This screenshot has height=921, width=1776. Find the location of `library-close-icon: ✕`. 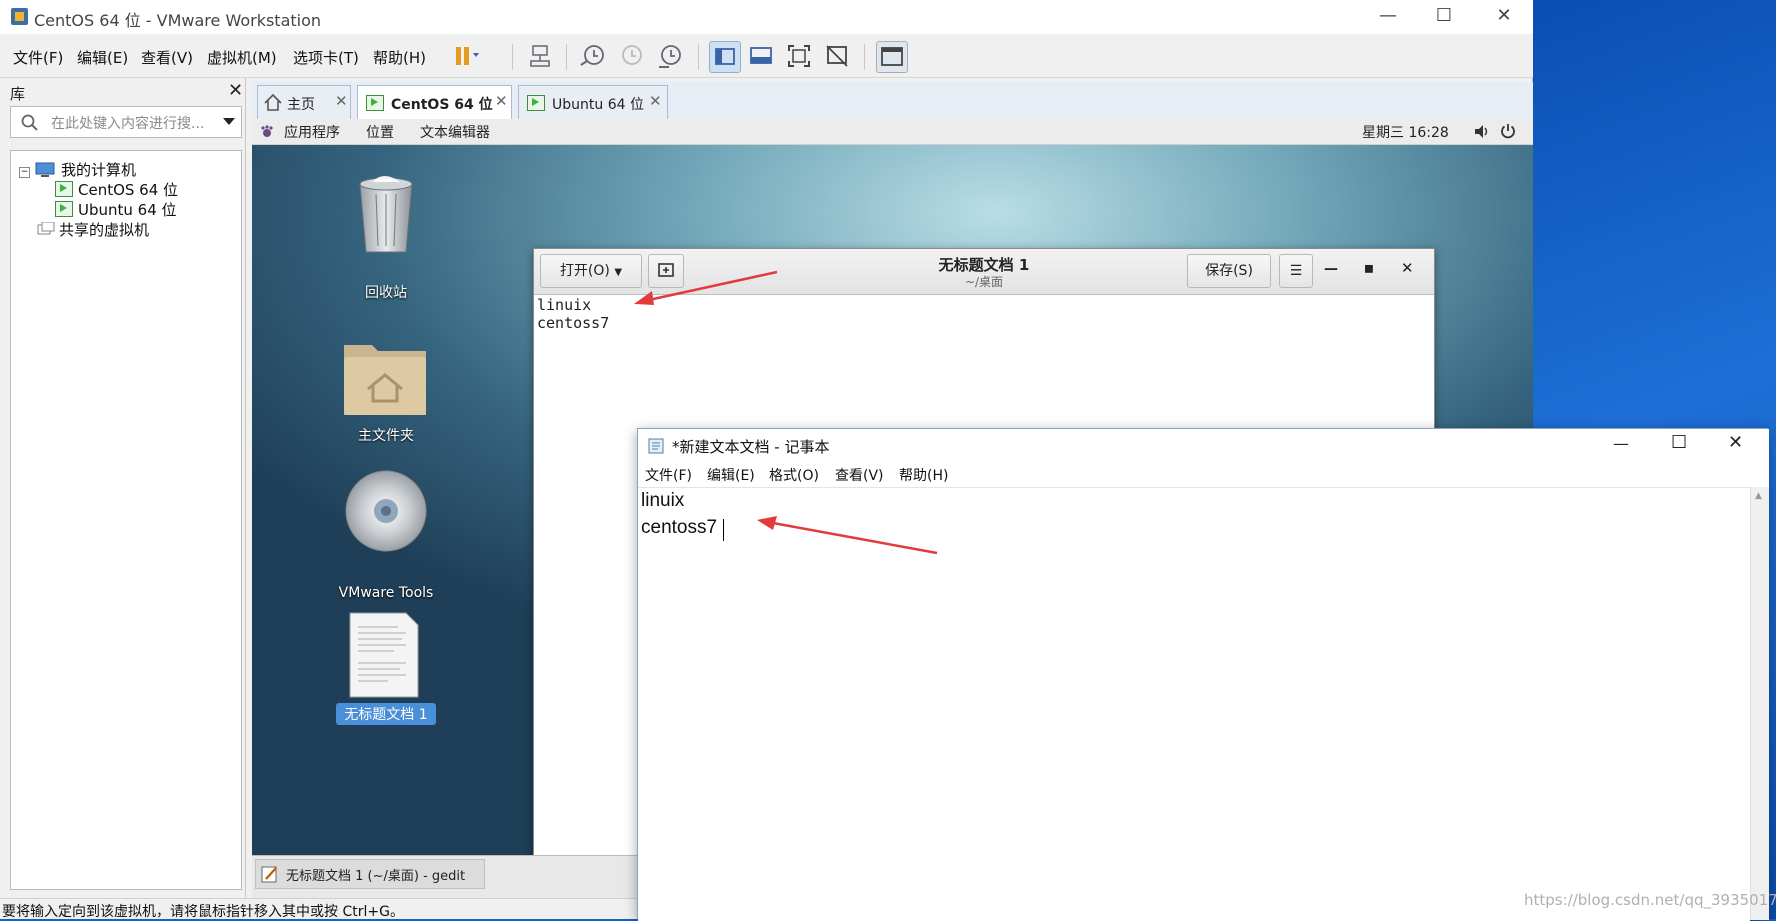

library-close-icon: ✕ is located at coordinates (235, 90).